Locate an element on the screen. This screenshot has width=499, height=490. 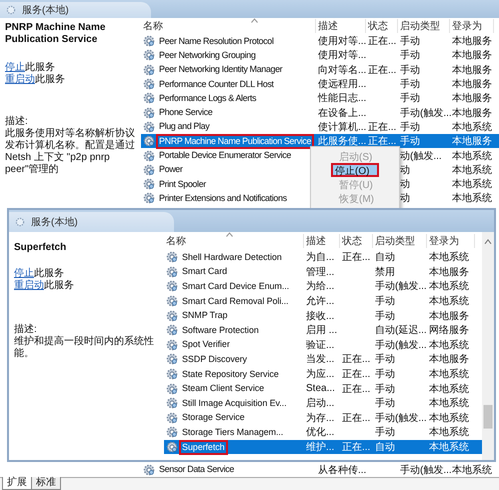
service-name-heading: PNRP Machine Name Publication Service is located at coordinates (55, 34).